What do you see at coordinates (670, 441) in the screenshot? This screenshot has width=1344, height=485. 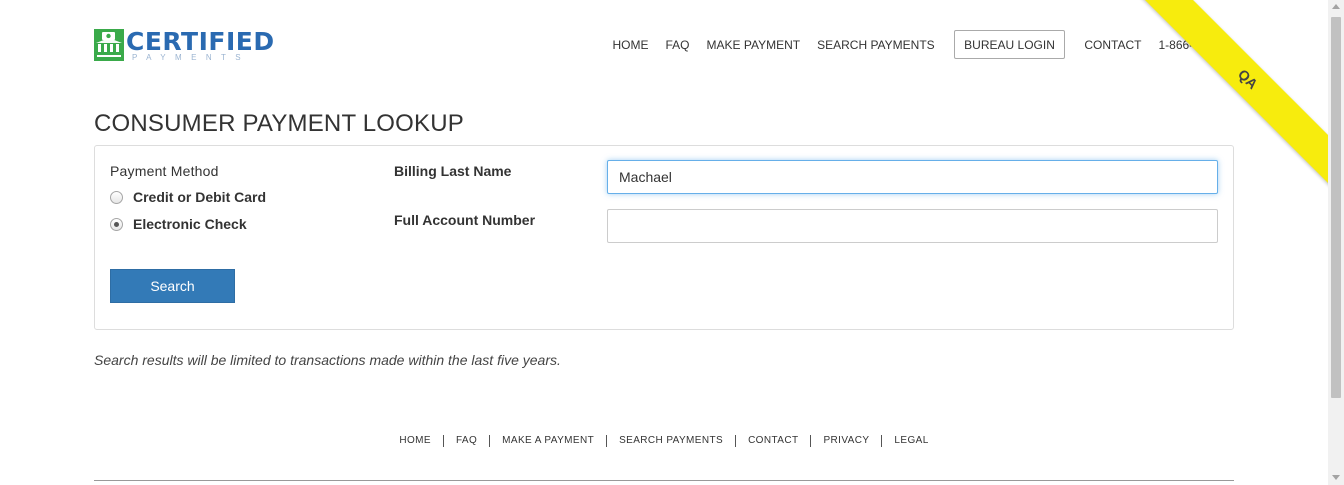 I see `footer-search-payments: SEARCH PAYMENTS` at bounding box center [670, 441].